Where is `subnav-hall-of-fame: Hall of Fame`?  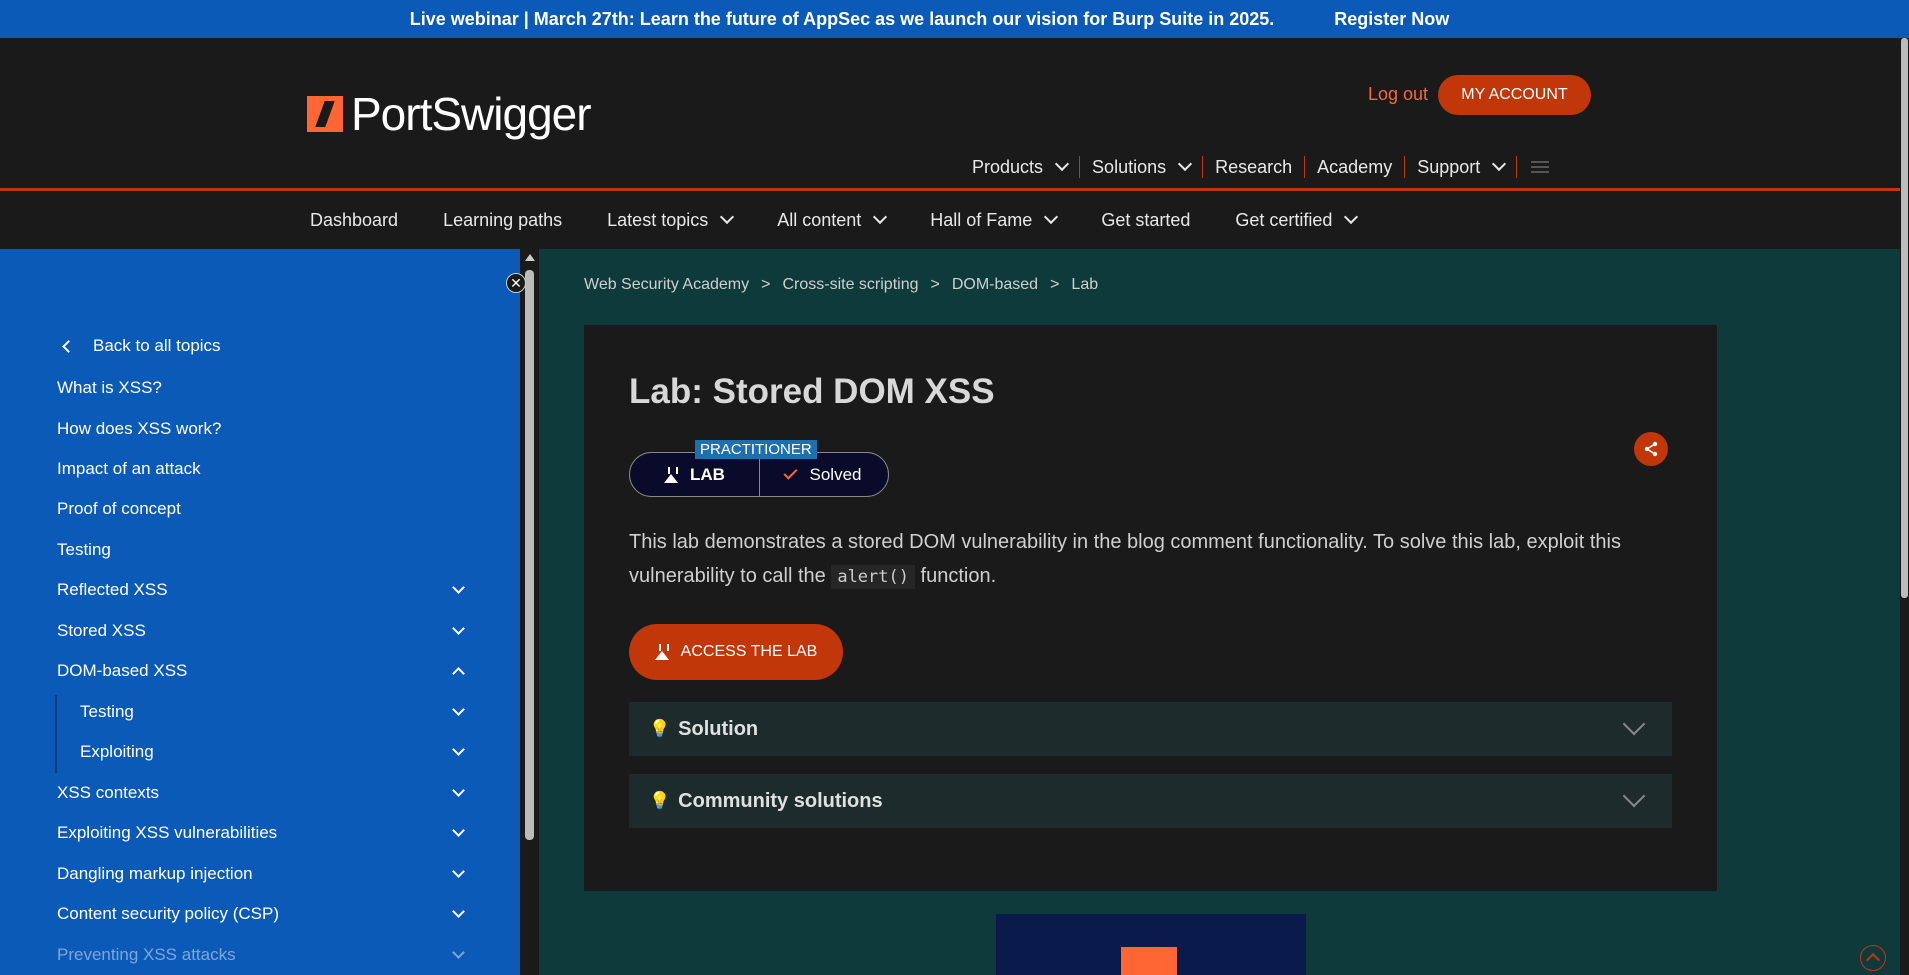
subnav-hall-of-fame: Hall of Fame is located at coordinates (994, 220).